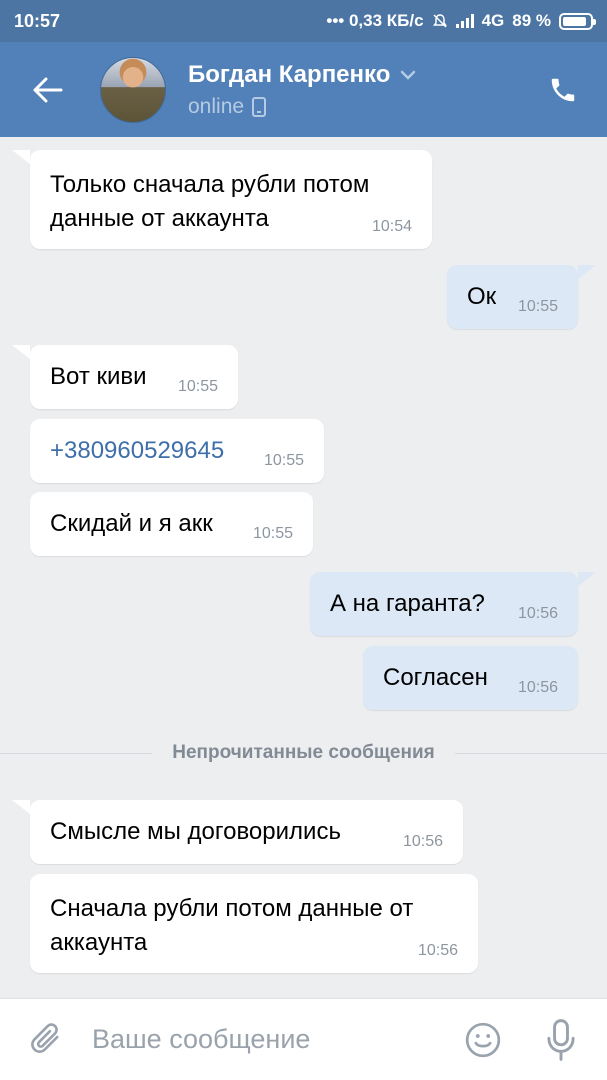  Describe the element at coordinates (259, 106) in the screenshot. I see `mobile-icon` at that location.